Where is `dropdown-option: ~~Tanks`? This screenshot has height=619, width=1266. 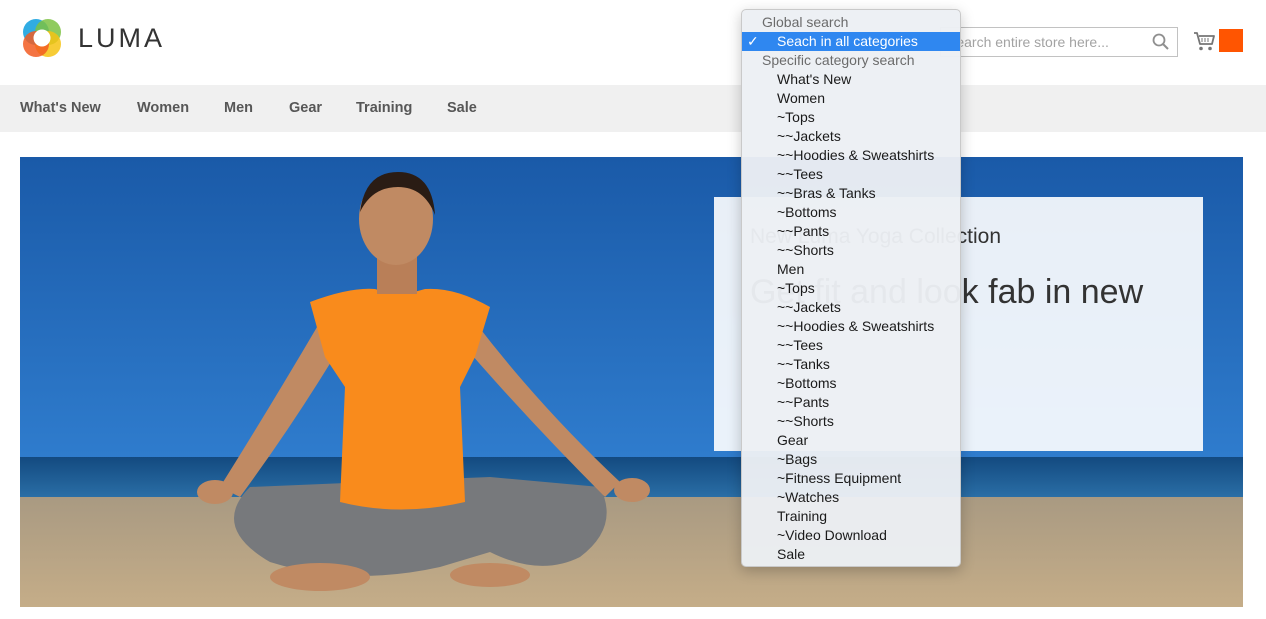
dropdown-option: ~~Tanks is located at coordinates (851, 364).